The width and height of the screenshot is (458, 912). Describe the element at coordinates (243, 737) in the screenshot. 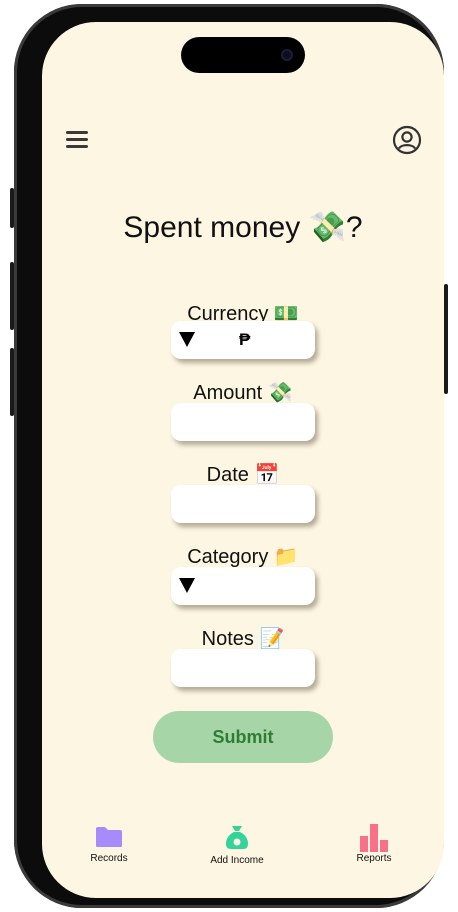

I see `submit-button: Submit` at that location.